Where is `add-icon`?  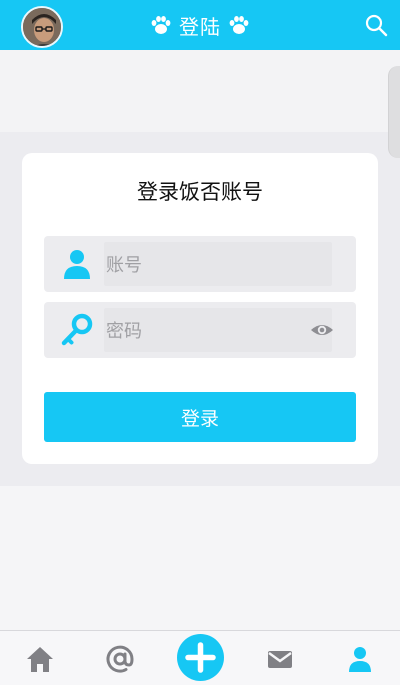
add-icon is located at coordinates (200, 657).